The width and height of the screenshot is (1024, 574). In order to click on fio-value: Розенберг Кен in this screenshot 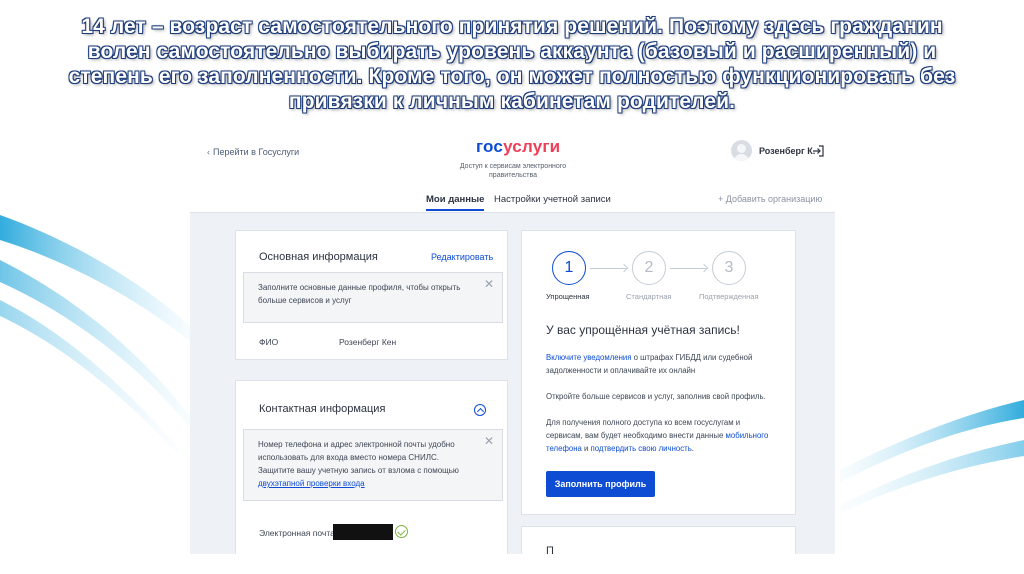, I will do `click(368, 342)`.